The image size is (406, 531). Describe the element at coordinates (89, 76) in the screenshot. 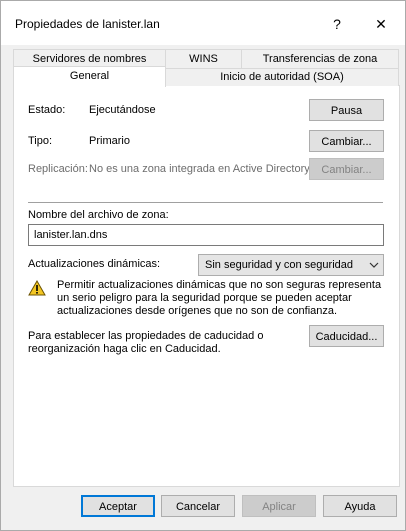

I see `tab-general: General` at that location.